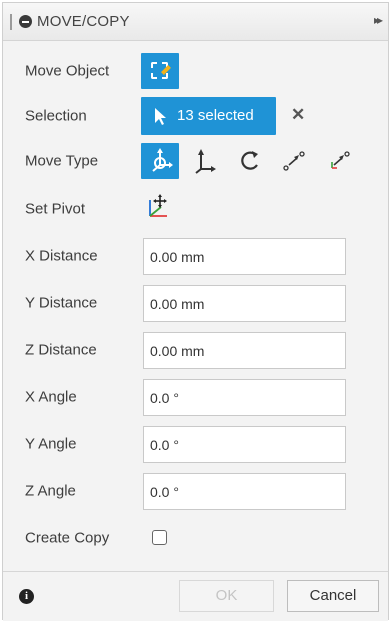 The image size is (391, 622). Describe the element at coordinates (244, 444) in the screenshot. I see `y-angle-input: 0.0 °` at that location.